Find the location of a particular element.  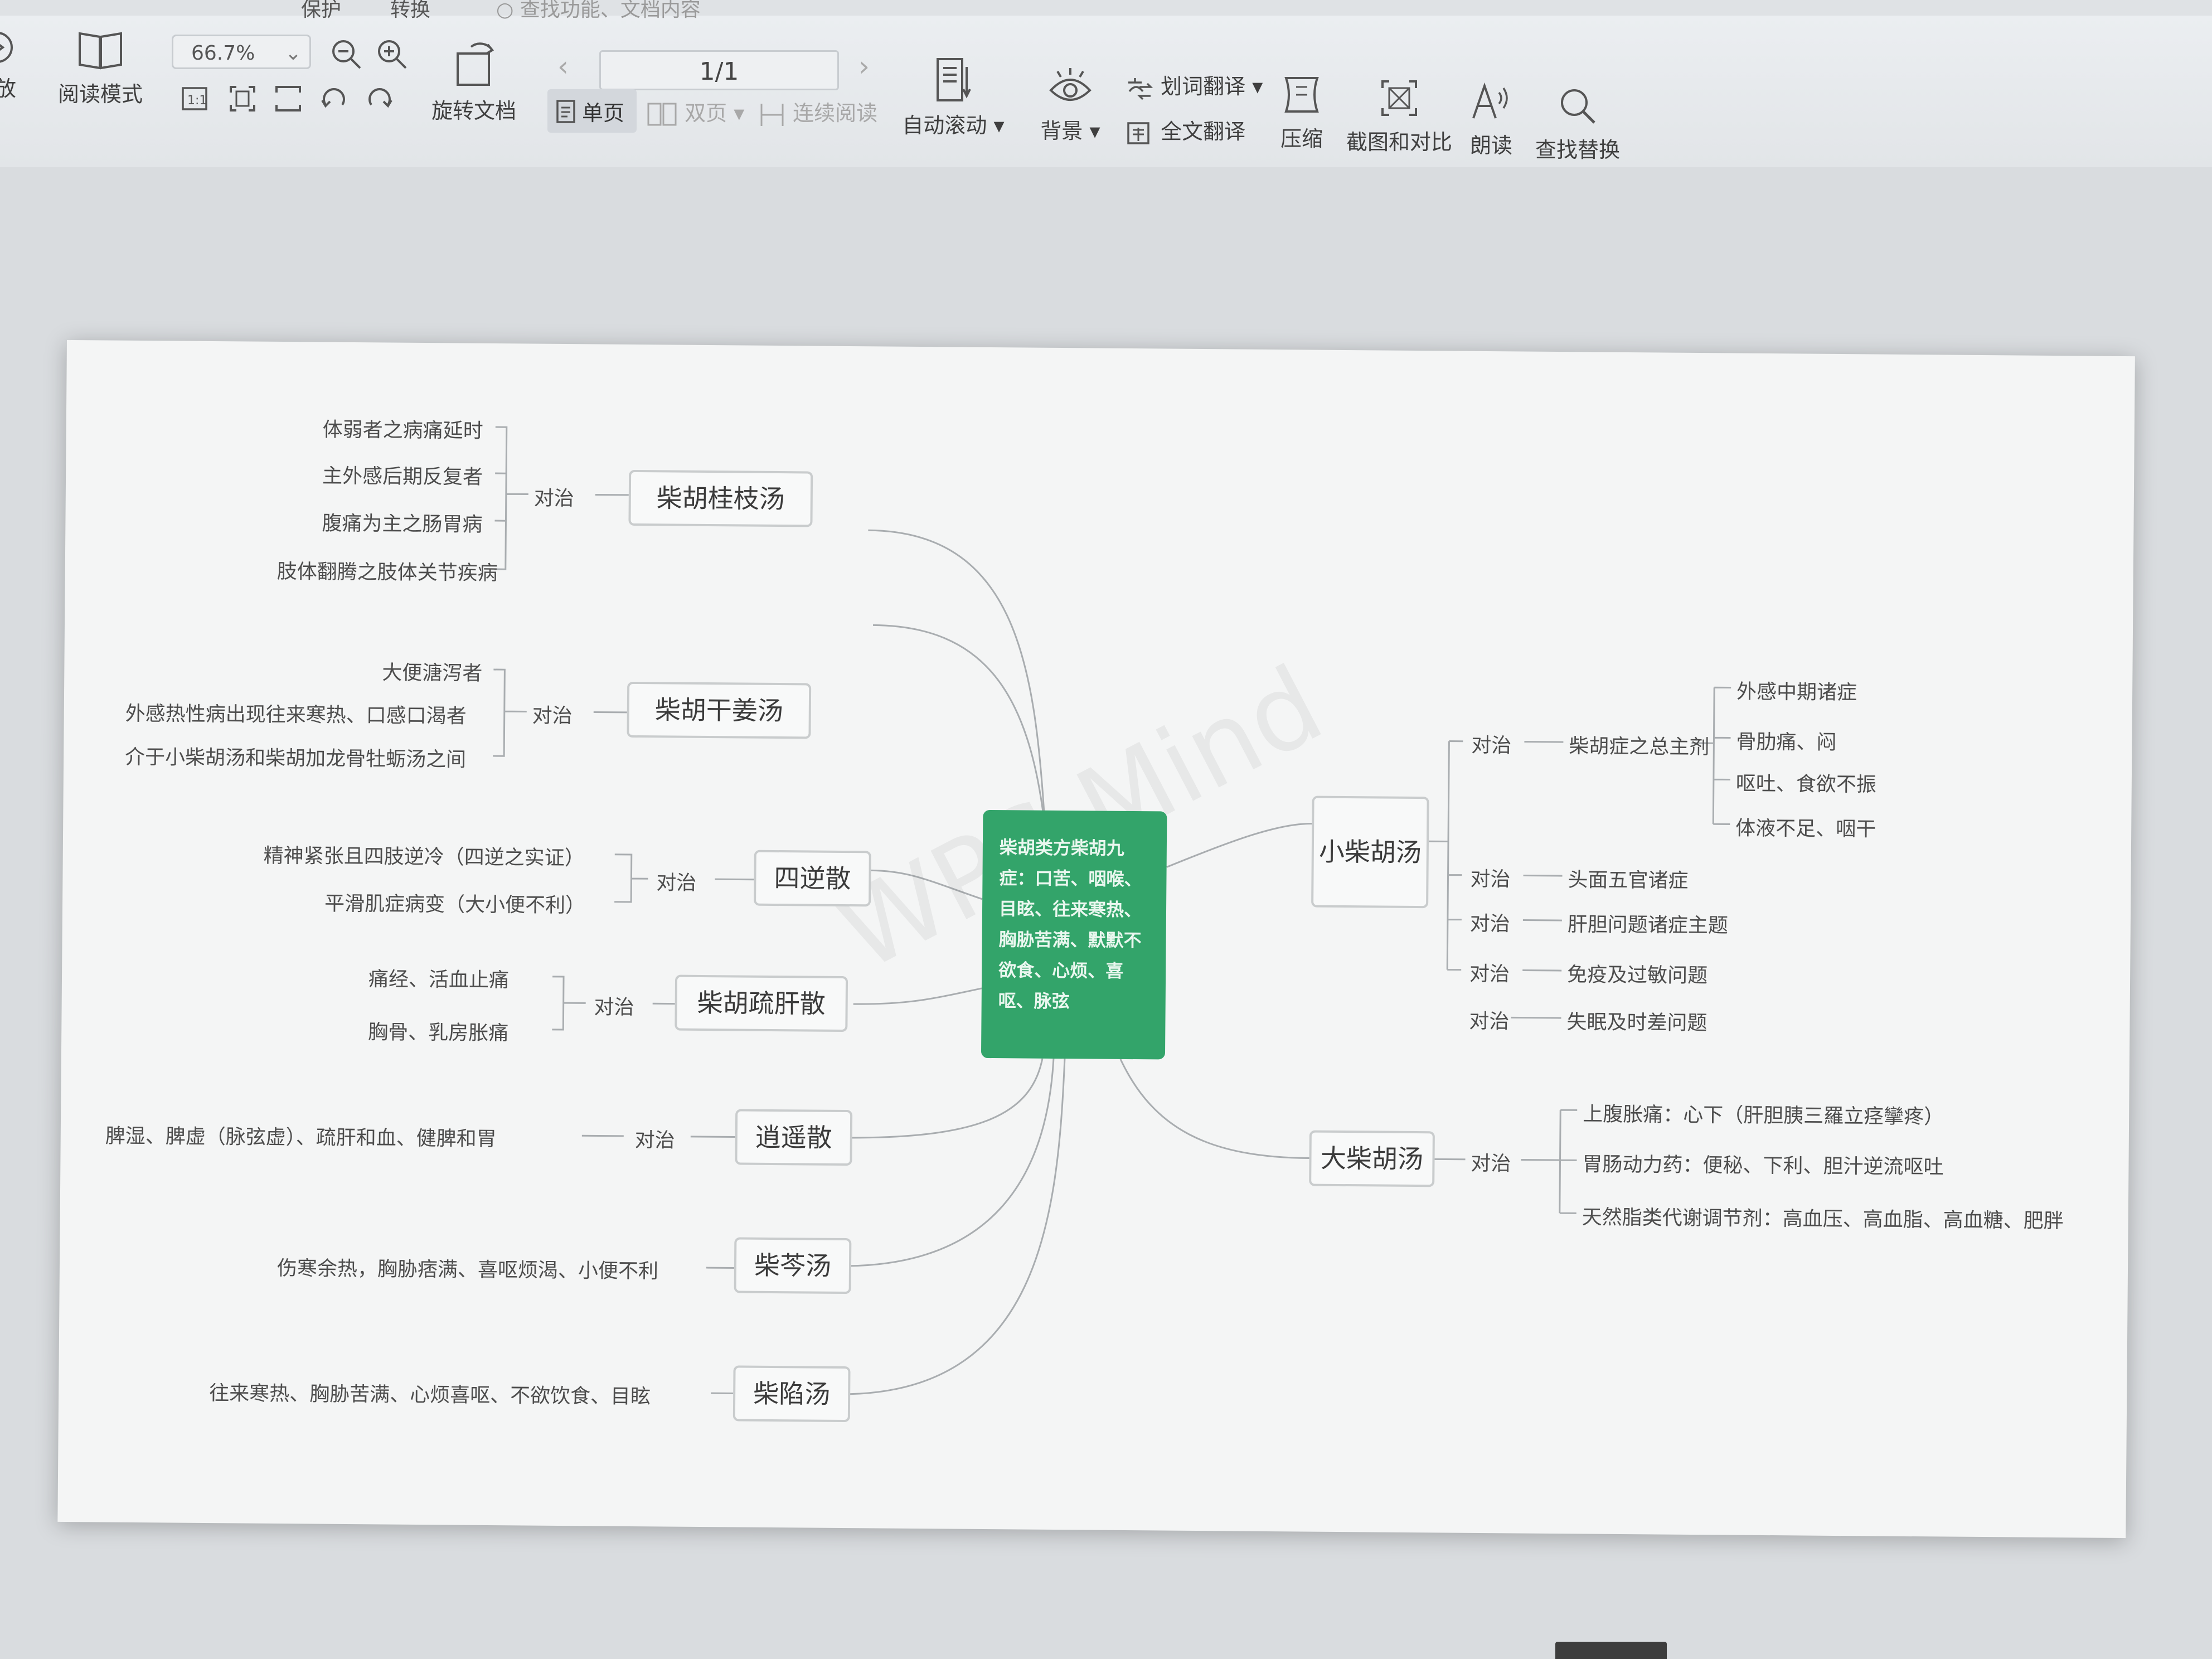

chevron-down-icon: ⌄ is located at coordinates (293, 53).